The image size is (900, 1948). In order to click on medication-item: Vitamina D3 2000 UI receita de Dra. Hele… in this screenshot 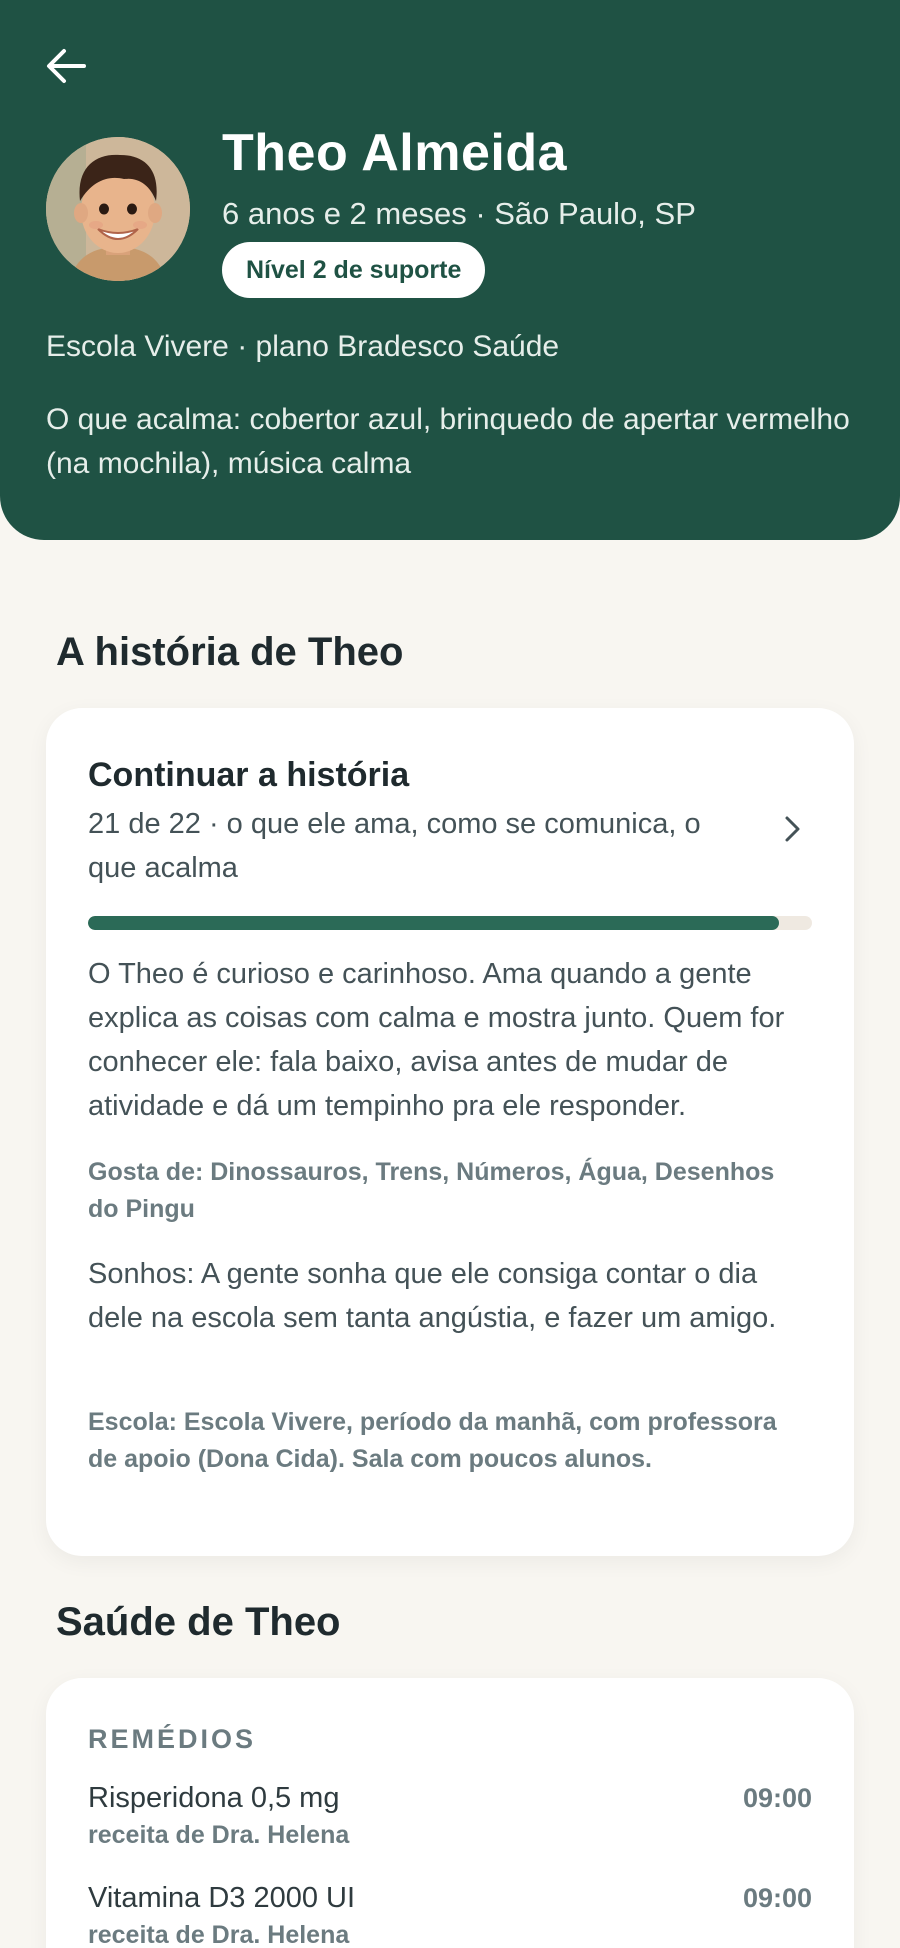, I will do `click(450, 1913)`.